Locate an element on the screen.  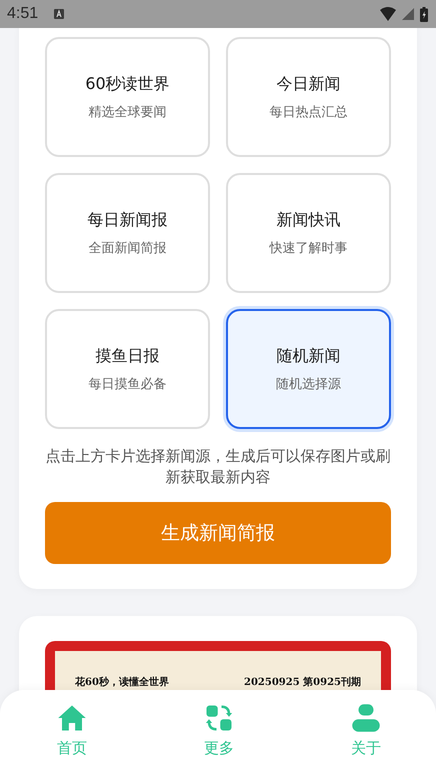
preview-slogan: 花60秒，读懂全世界 is located at coordinates (122, 682).